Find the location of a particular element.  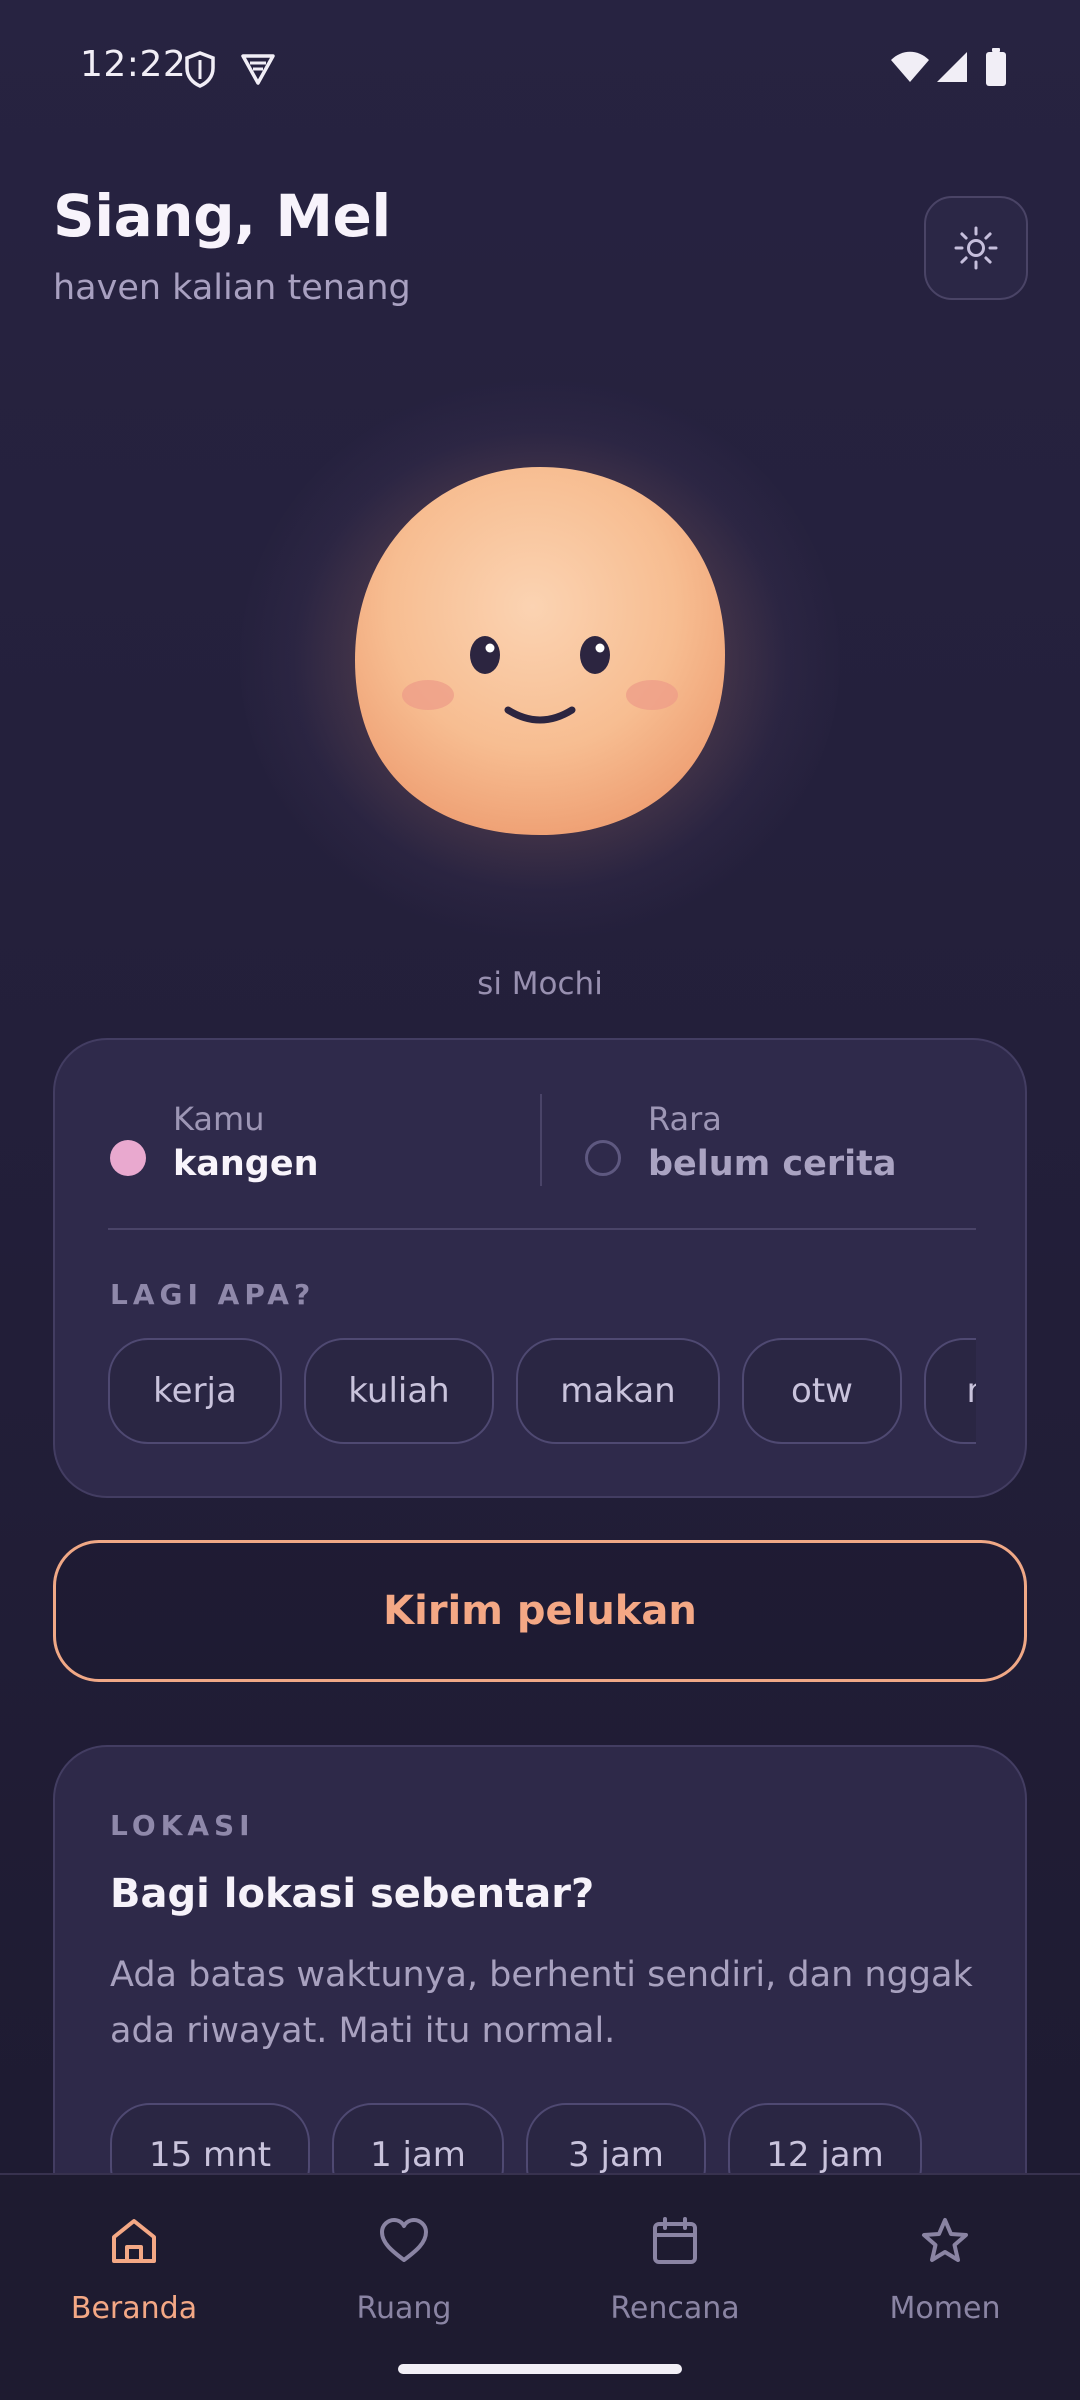

status-bar: 12:22 is located at coordinates (540, 68).